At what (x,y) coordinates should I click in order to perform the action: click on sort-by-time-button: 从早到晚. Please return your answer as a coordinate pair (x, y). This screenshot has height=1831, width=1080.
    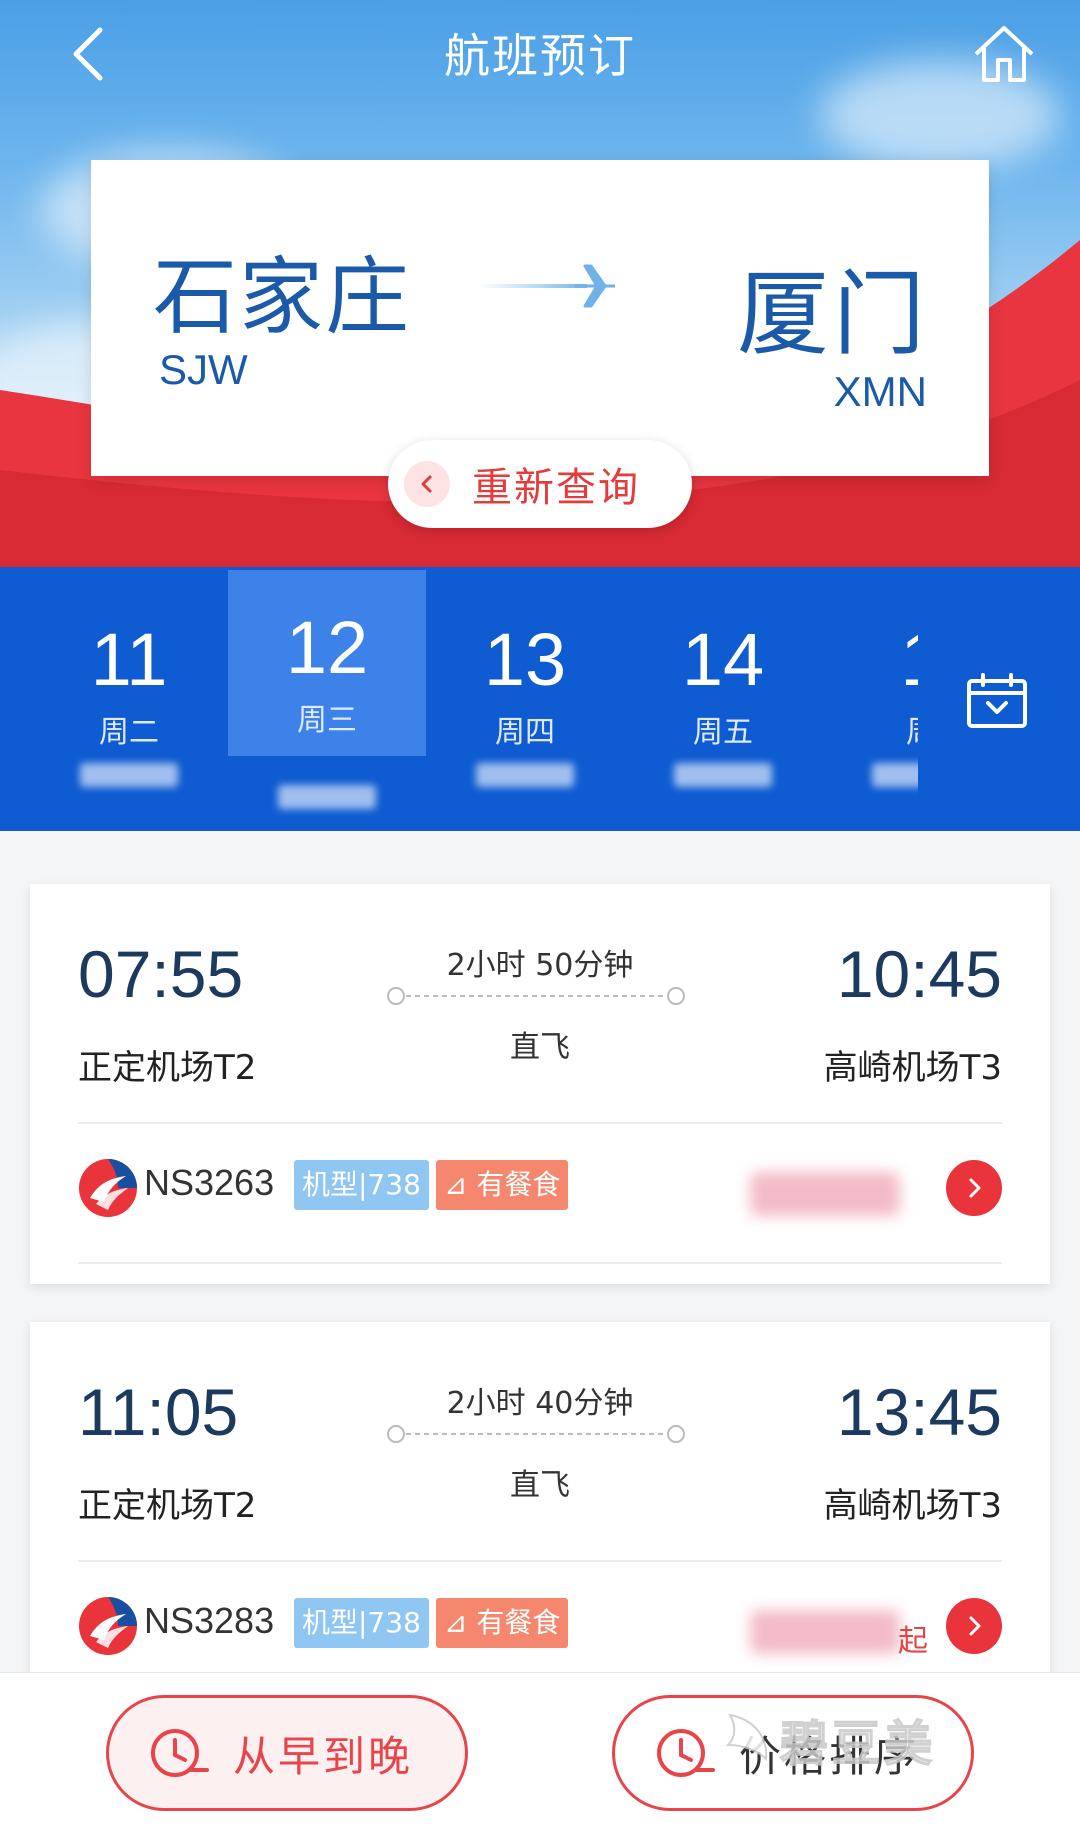
    Looking at the image, I should click on (287, 1753).